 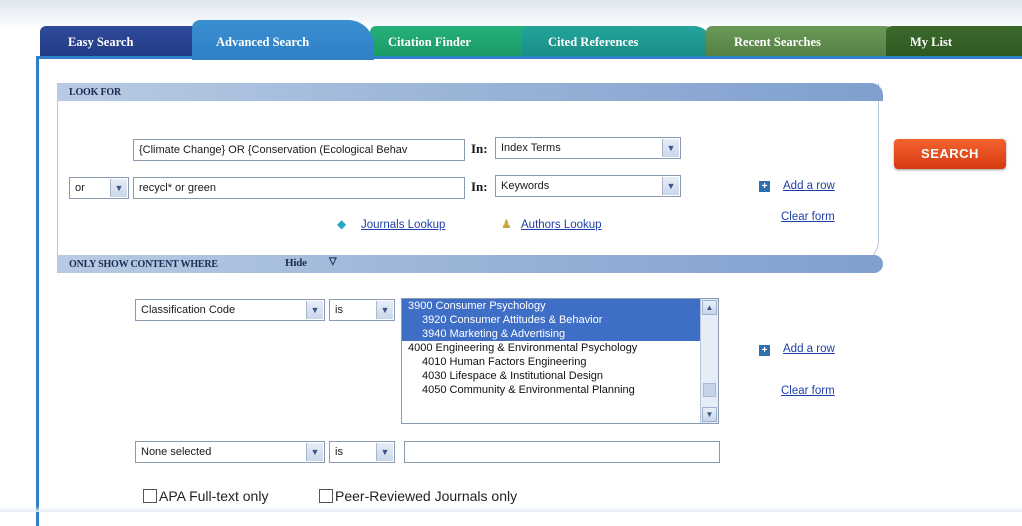 I want to click on list-item: 3900 Consumer Psychology, so click(x=560, y=306).